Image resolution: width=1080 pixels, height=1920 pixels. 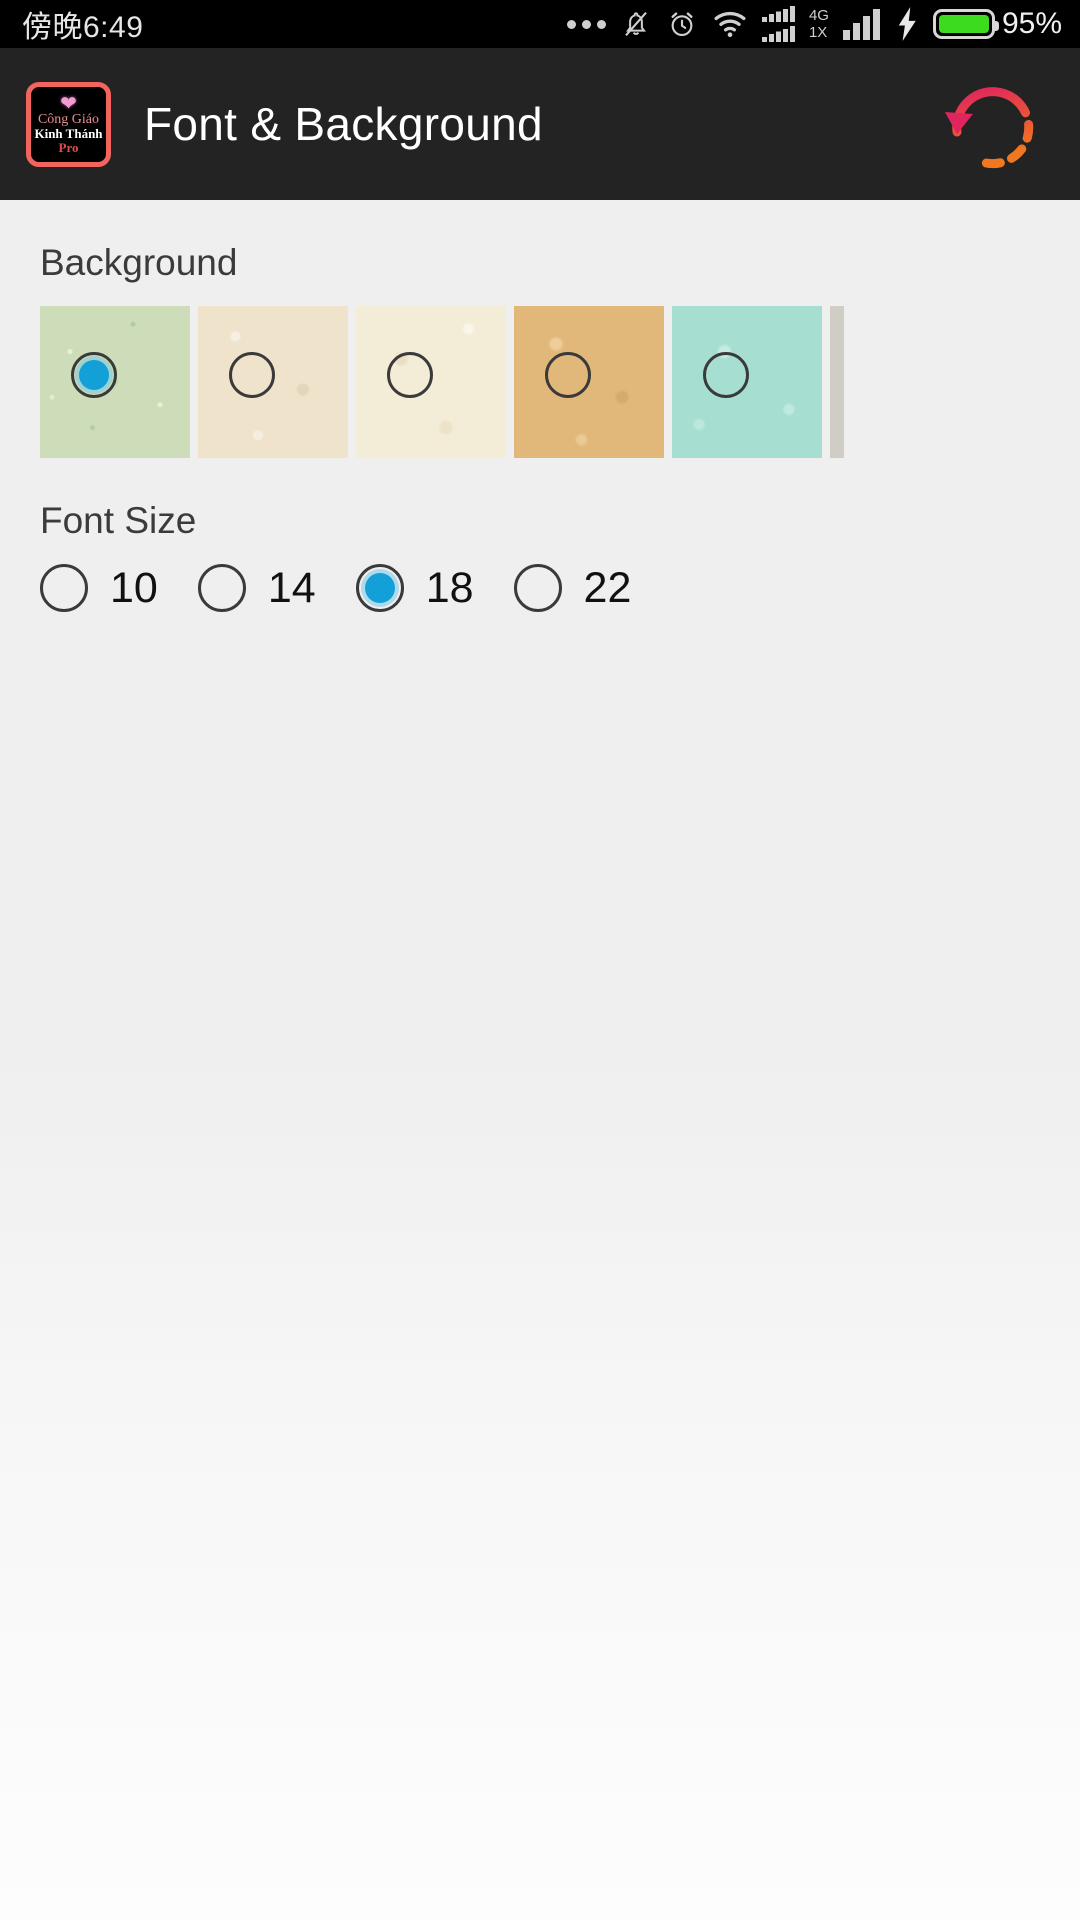 What do you see at coordinates (134, 587) in the screenshot?
I see `font-size-label: 10` at bounding box center [134, 587].